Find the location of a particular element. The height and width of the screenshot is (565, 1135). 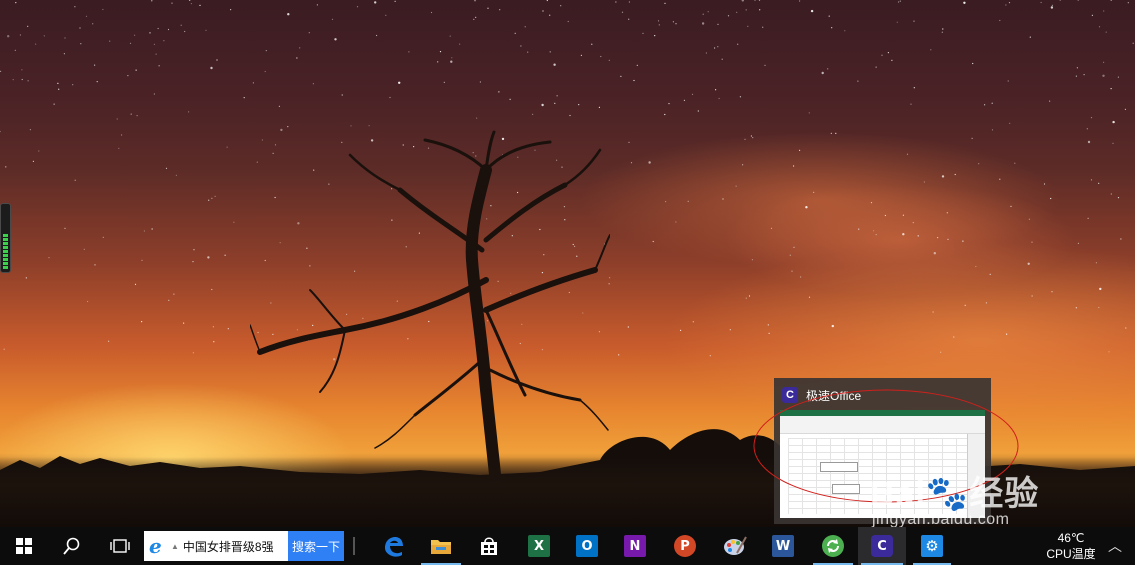

start-button is located at coordinates (24, 546).